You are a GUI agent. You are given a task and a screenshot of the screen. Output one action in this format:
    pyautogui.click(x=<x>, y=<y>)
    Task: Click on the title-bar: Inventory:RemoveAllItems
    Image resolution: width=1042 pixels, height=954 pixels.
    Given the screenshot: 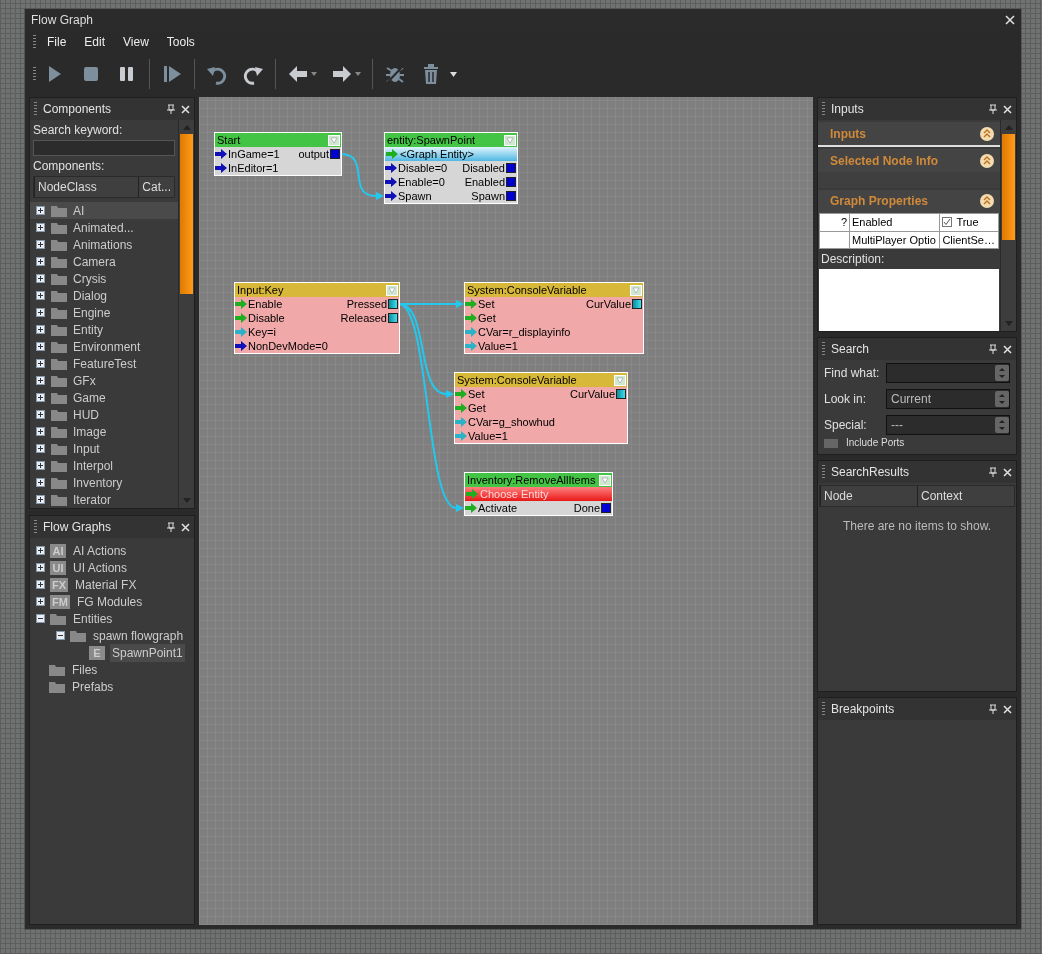 What is the action you would take?
    pyautogui.click(x=538, y=480)
    